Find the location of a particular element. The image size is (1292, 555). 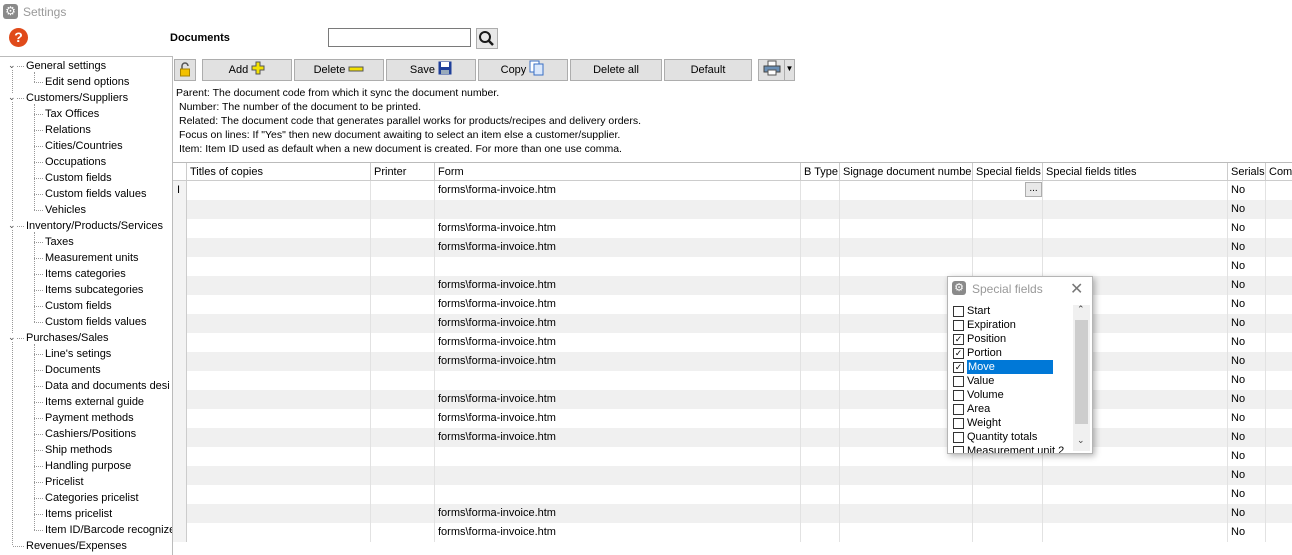

column-header: Form is located at coordinates (618, 172).